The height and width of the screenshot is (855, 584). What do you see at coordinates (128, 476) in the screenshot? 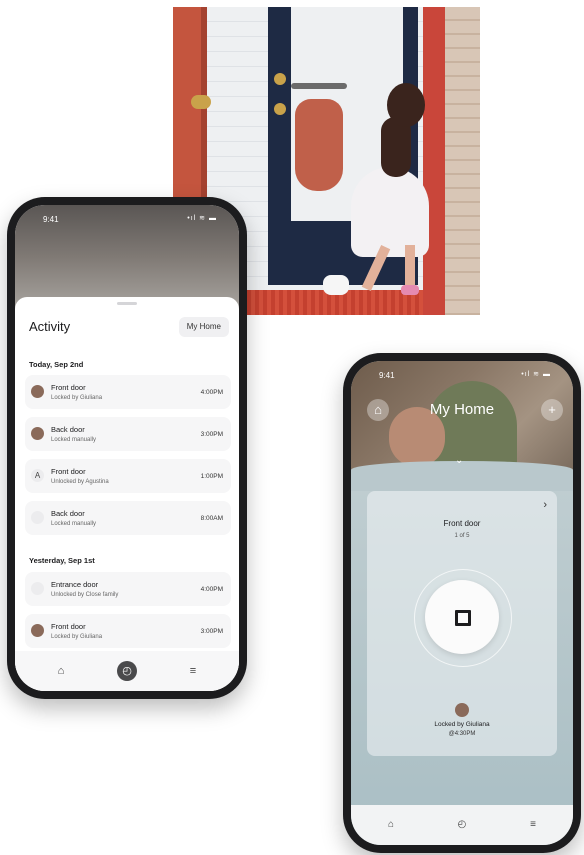
I see `activity-row: A Front door Unlocked by Agustina 1:00PM` at bounding box center [128, 476].